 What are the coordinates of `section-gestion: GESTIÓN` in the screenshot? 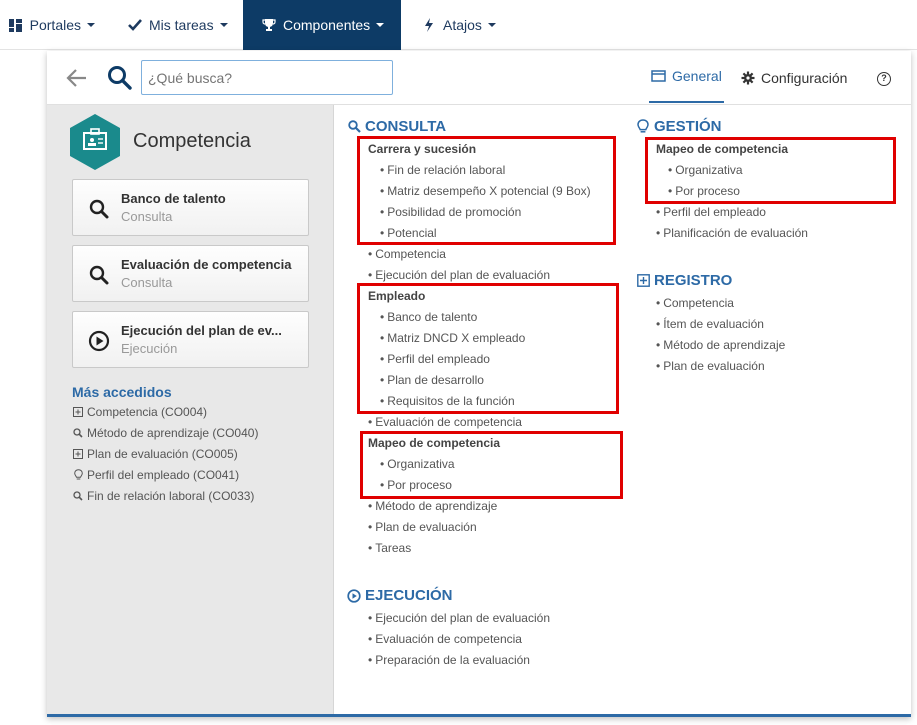 It's located at (679, 126).